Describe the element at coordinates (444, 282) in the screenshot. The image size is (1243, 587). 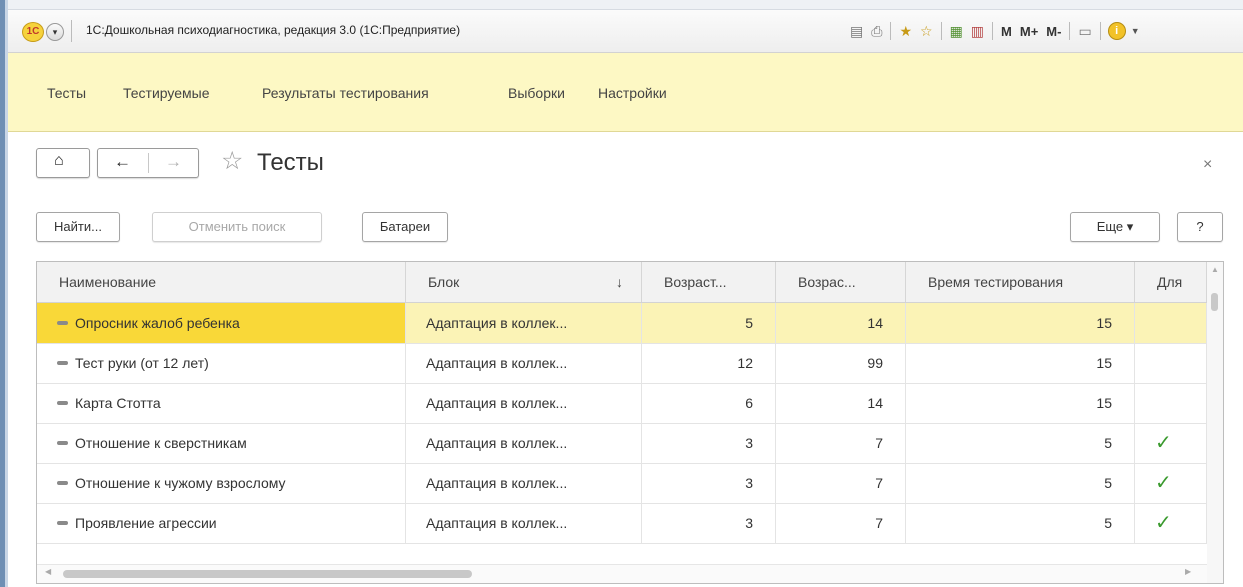
I see `column-header-label: Блок` at that location.